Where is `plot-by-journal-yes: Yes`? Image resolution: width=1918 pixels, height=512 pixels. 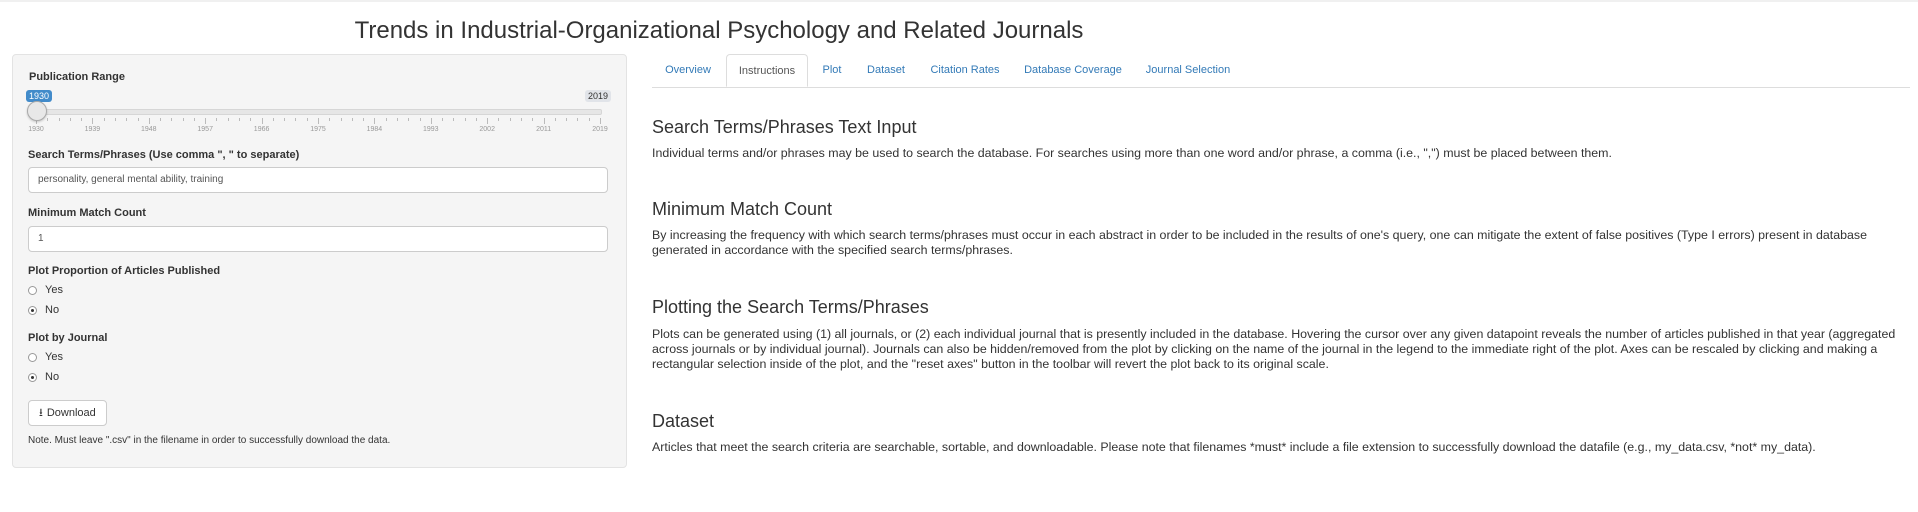
plot-by-journal-yes: Yes is located at coordinates (45, 357).